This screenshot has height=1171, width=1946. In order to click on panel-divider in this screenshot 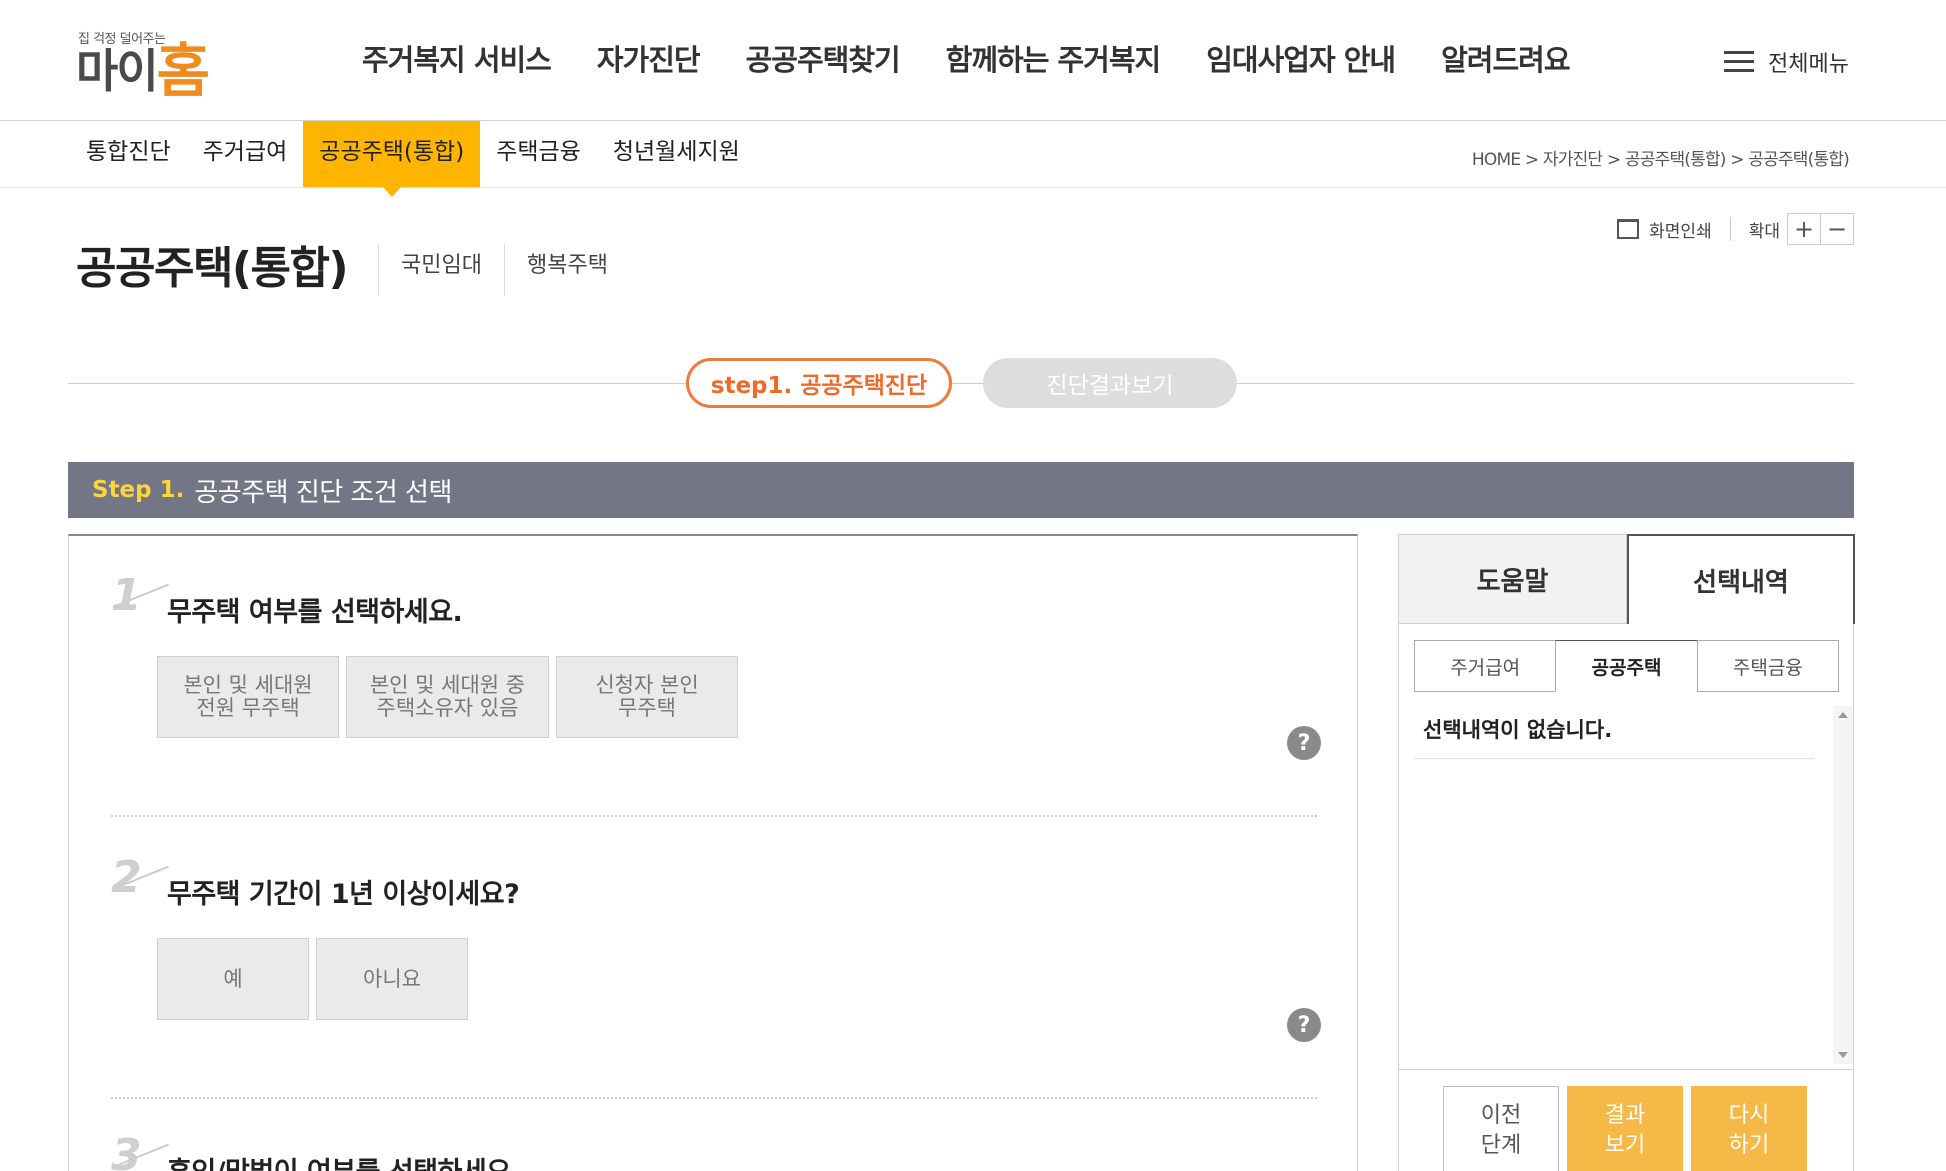, I will do `click(1626, 1069)`.